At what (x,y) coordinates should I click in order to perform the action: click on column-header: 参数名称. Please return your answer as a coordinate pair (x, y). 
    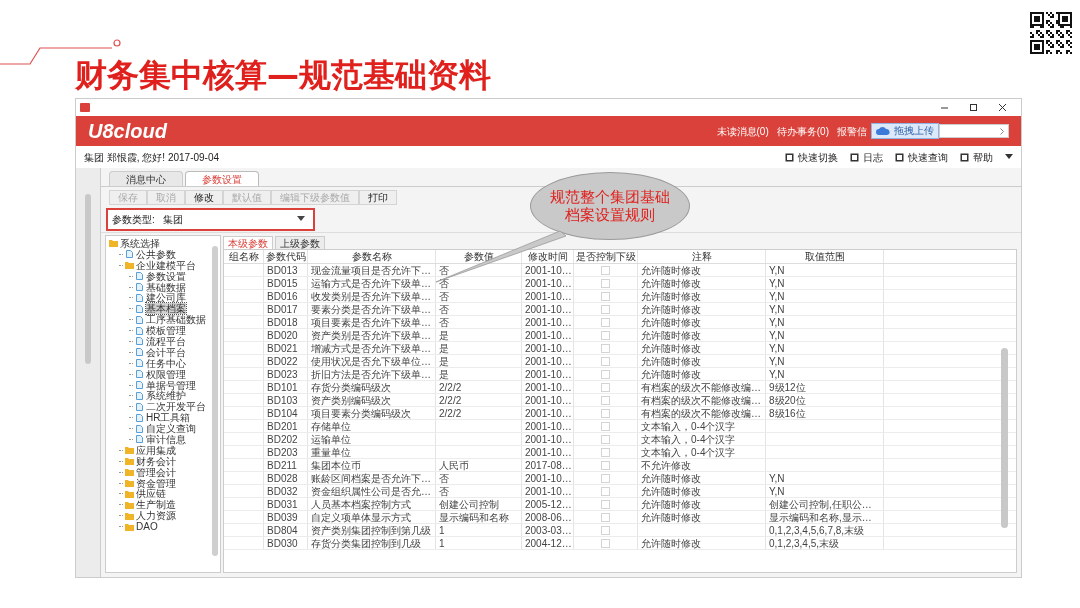
    Looking at the image, I should click on (372, 256).